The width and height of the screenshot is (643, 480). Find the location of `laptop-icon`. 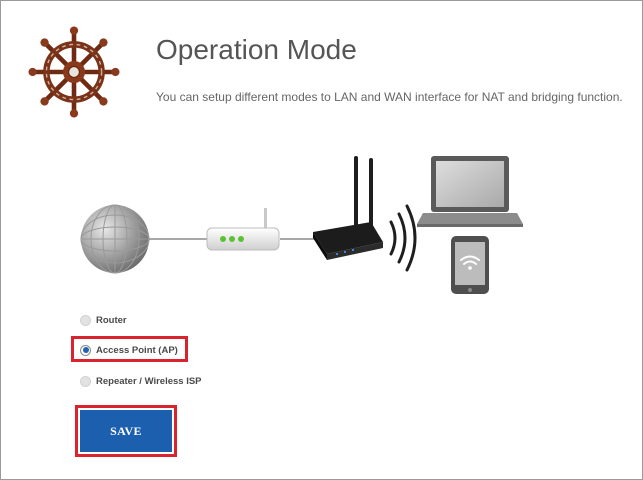

laptop-icon is located at coordinates (470, 191).